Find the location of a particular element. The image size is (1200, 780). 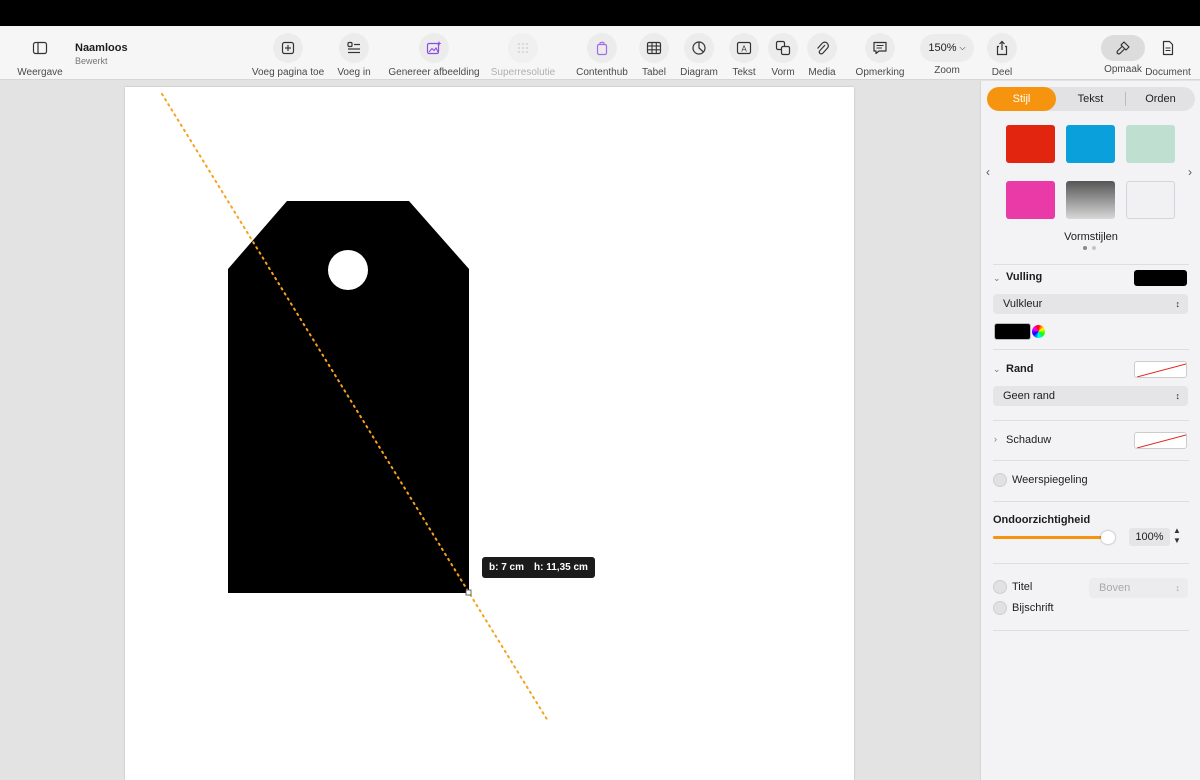

document-icon is located at coordinates (1168, 48).